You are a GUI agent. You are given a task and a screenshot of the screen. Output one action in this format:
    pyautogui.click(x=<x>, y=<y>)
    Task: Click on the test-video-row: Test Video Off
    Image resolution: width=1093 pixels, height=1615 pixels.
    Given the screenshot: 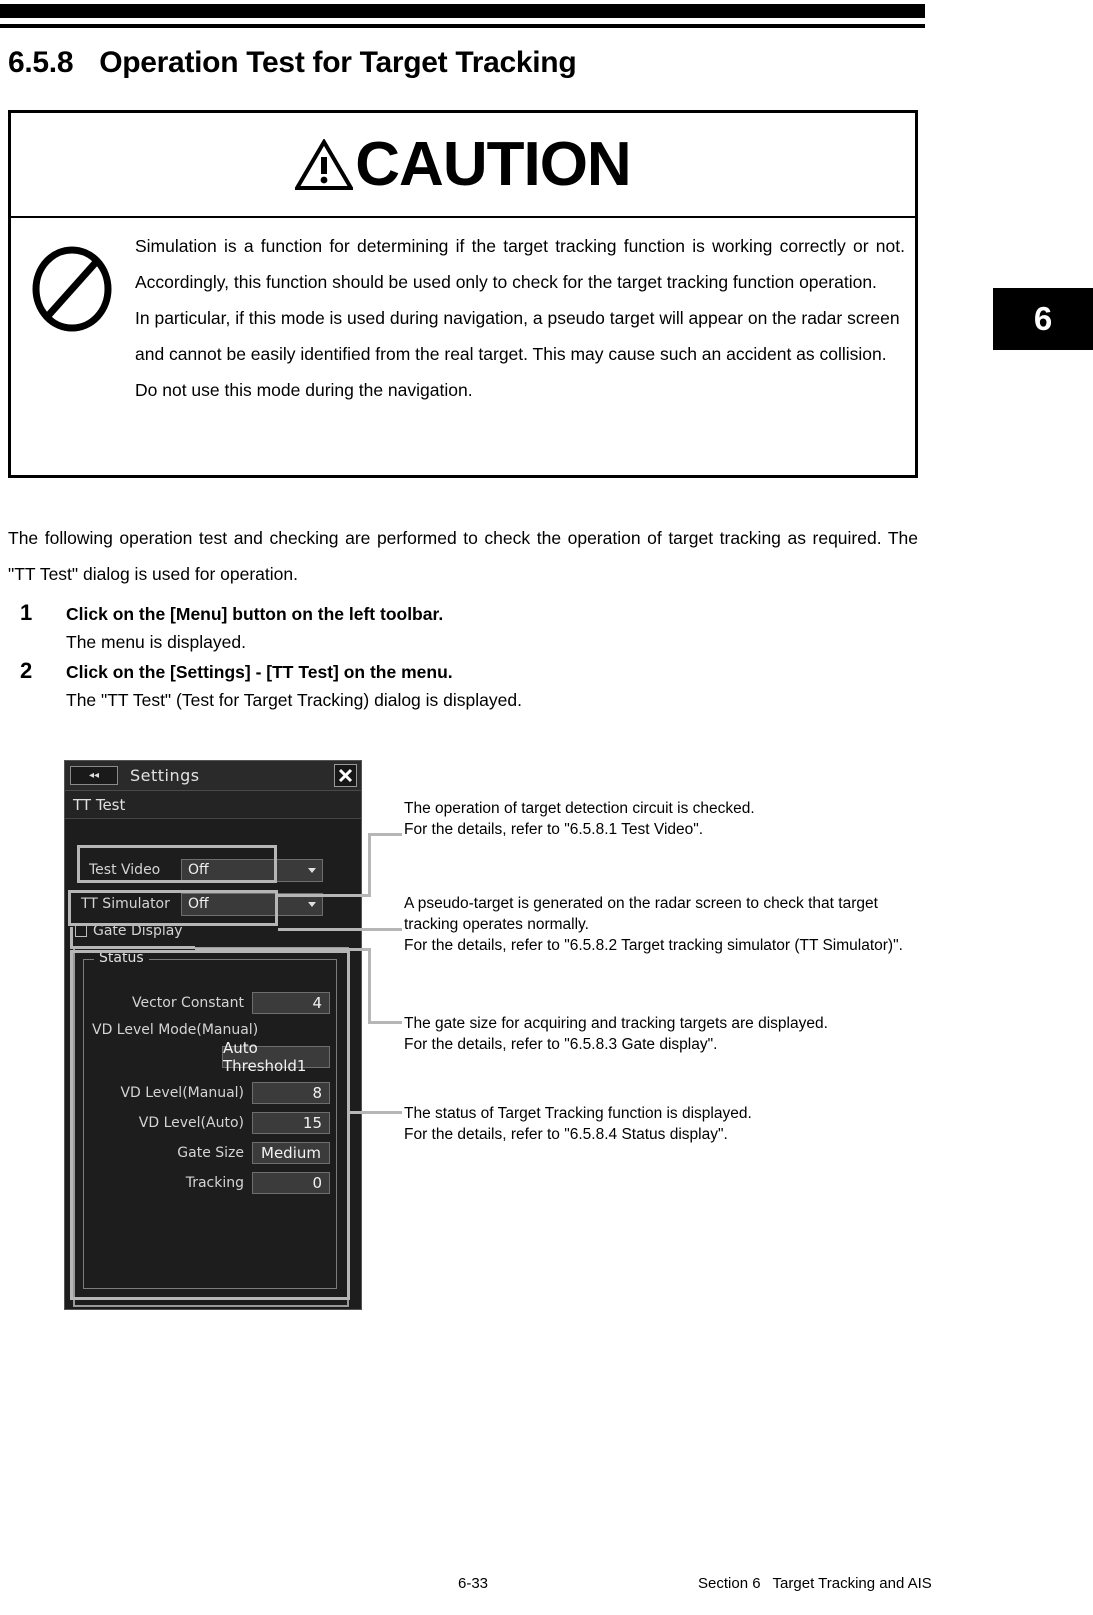 What is the action you would take?
    pyautogui.click(x=214, y=870)
    